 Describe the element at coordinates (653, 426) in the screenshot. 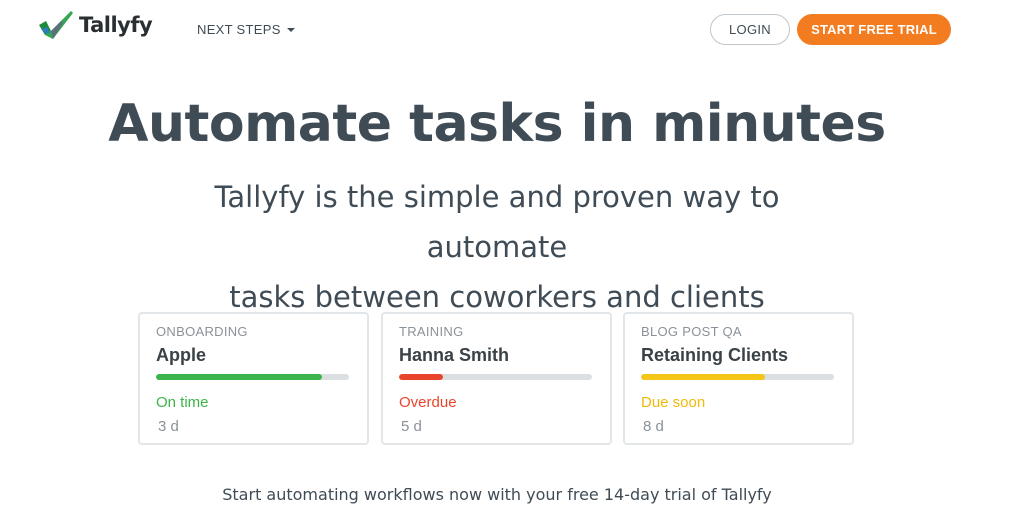

I see `days-label: 8 d` at that location.